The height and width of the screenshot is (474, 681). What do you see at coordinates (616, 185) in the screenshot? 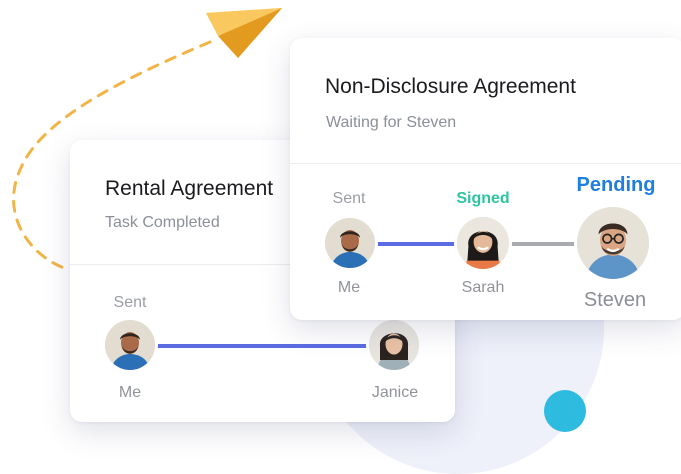
I see `step-status-pending: Pending` at bounding box center [616, 185].